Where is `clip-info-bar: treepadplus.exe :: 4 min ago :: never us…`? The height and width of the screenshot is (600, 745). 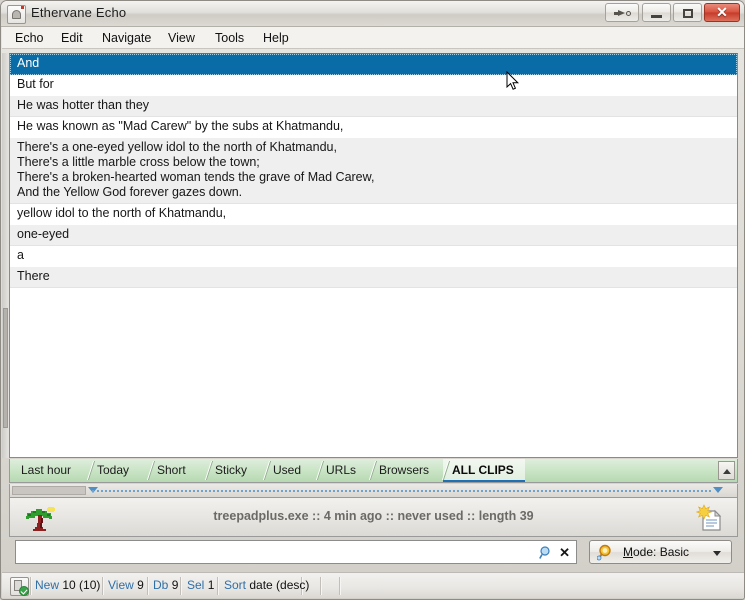 clip-info-bar: treepadplus.exe :: 4 min ago :: never us… is located at coordinates (373, 517).